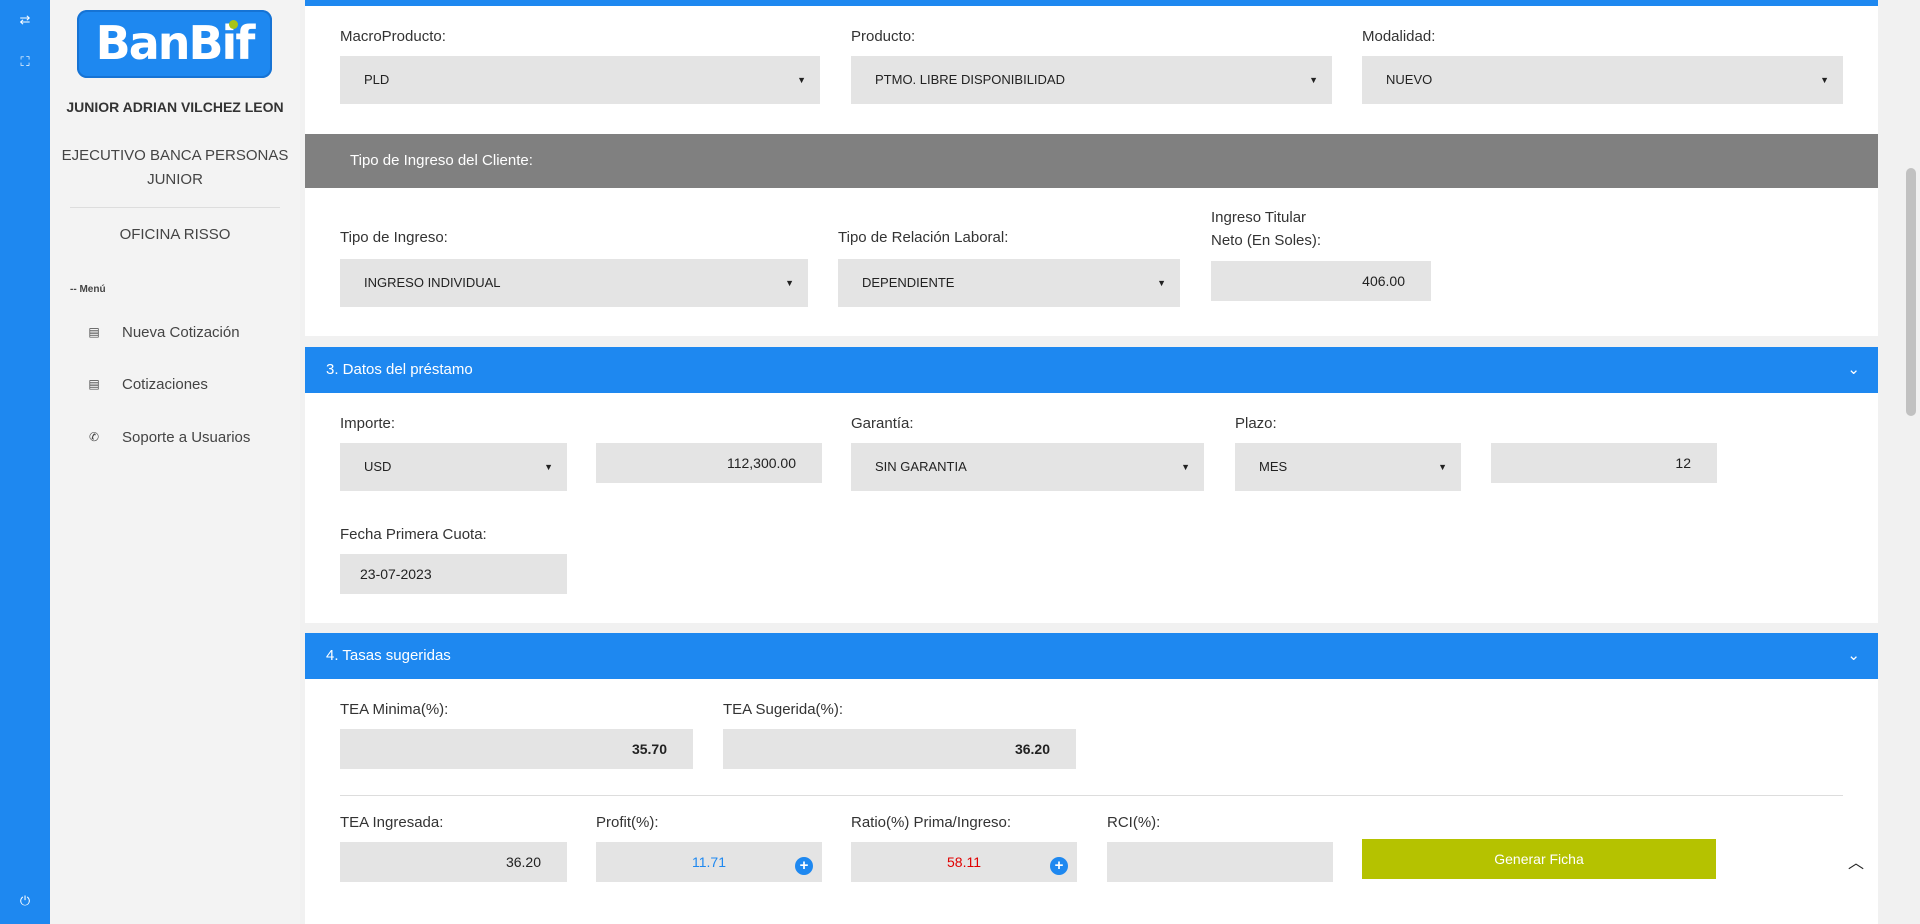 The image size is (1920, 924). Describe the element at coordinates (388, 655) in the screenshot. I see `section-title: 4. Tasas sugeridas` at that location.